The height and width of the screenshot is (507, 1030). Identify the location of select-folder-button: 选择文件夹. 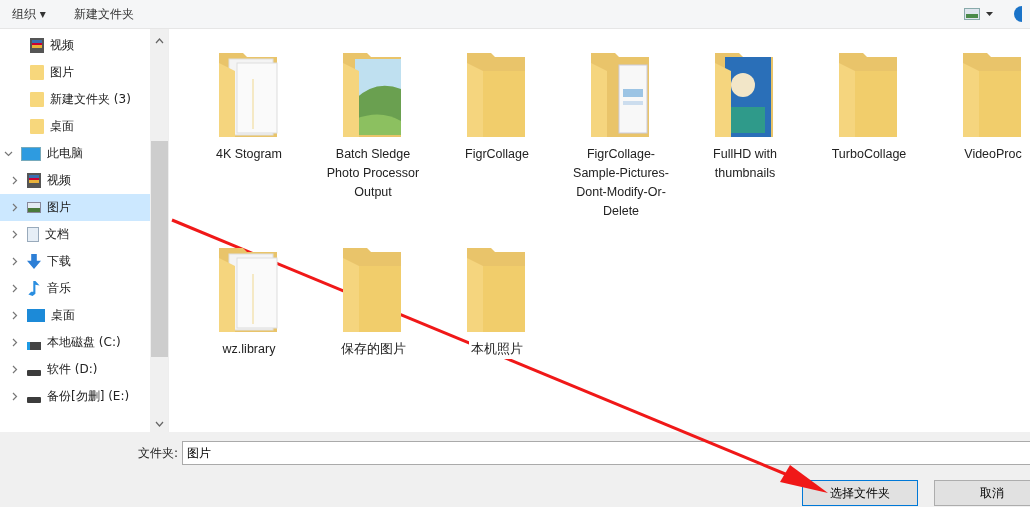
(860, 493).